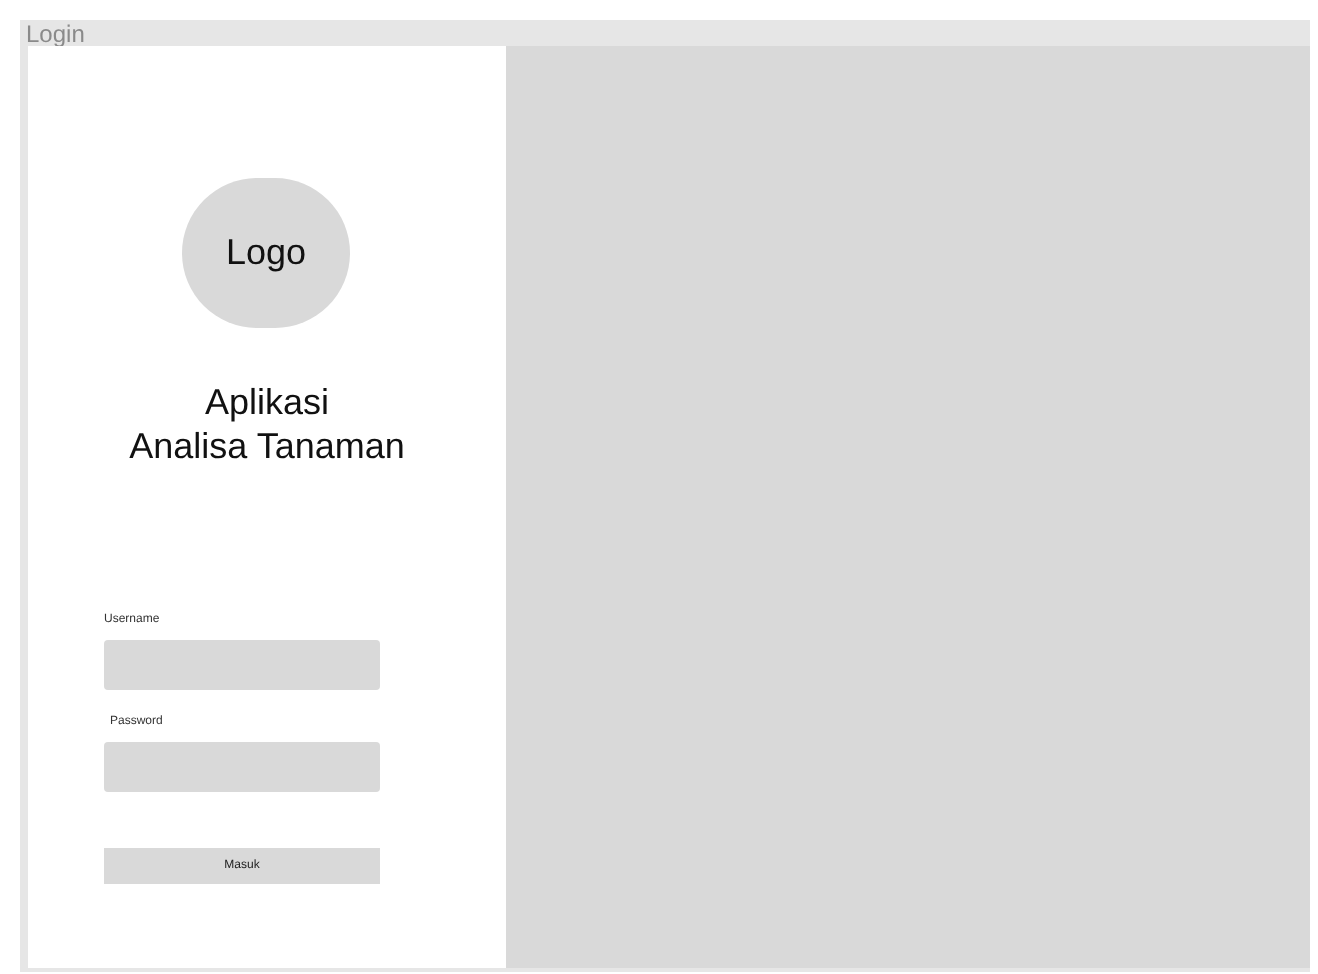 The image size is (1318, 974). I want to click on app-title: Aplikasi Analisa Tanaman, so click(267, 424).